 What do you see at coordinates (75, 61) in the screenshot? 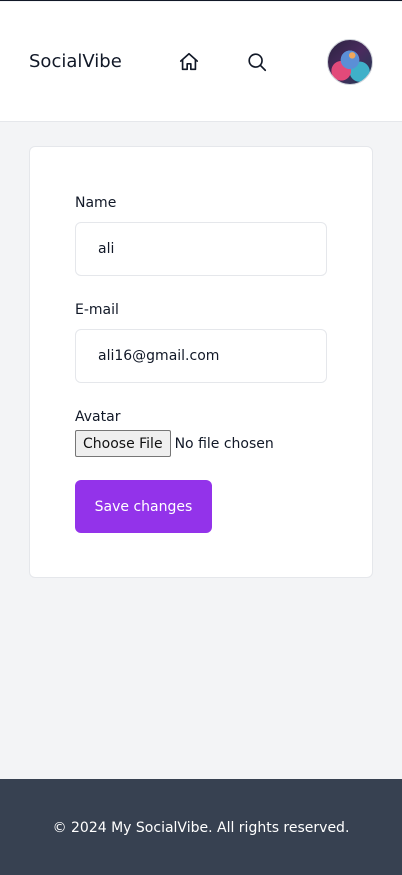
I see `brand-logo: SocialVibe` at bounding box center [75, 61].